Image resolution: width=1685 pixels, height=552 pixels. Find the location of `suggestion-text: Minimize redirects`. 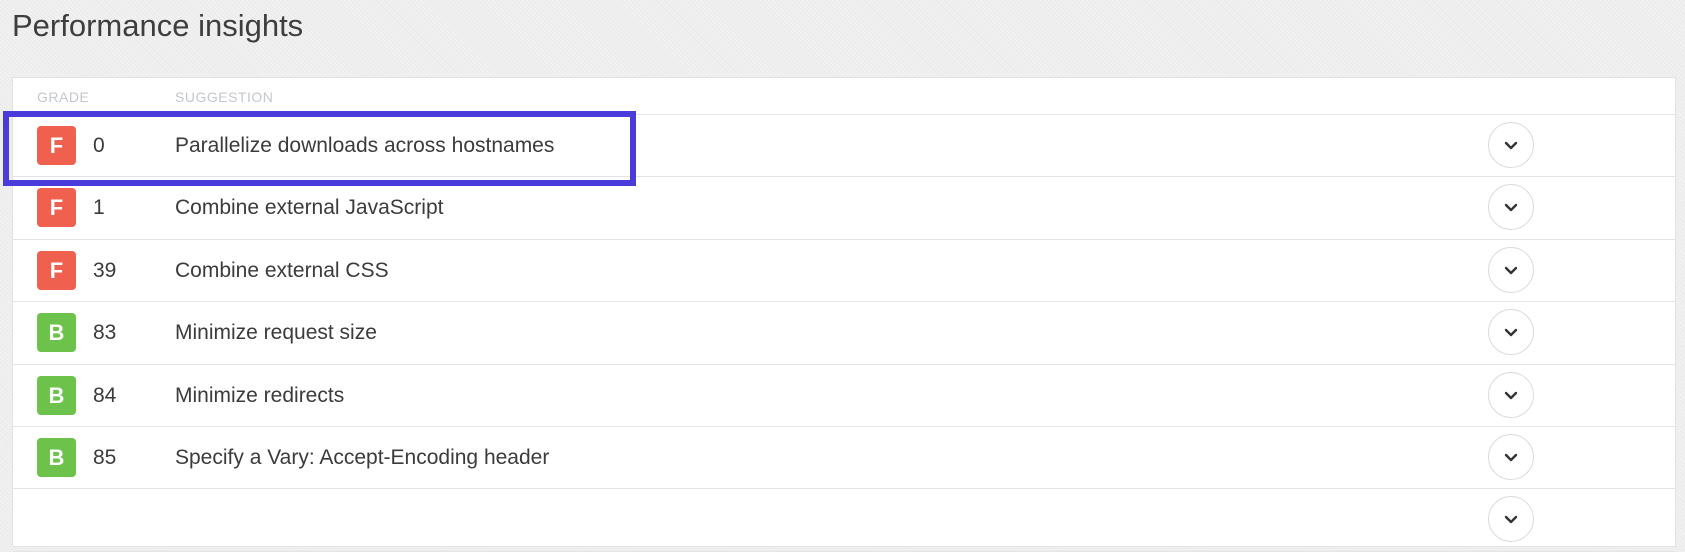

suggestion-text: Minimize redirects is located at coordinates (260, 395).